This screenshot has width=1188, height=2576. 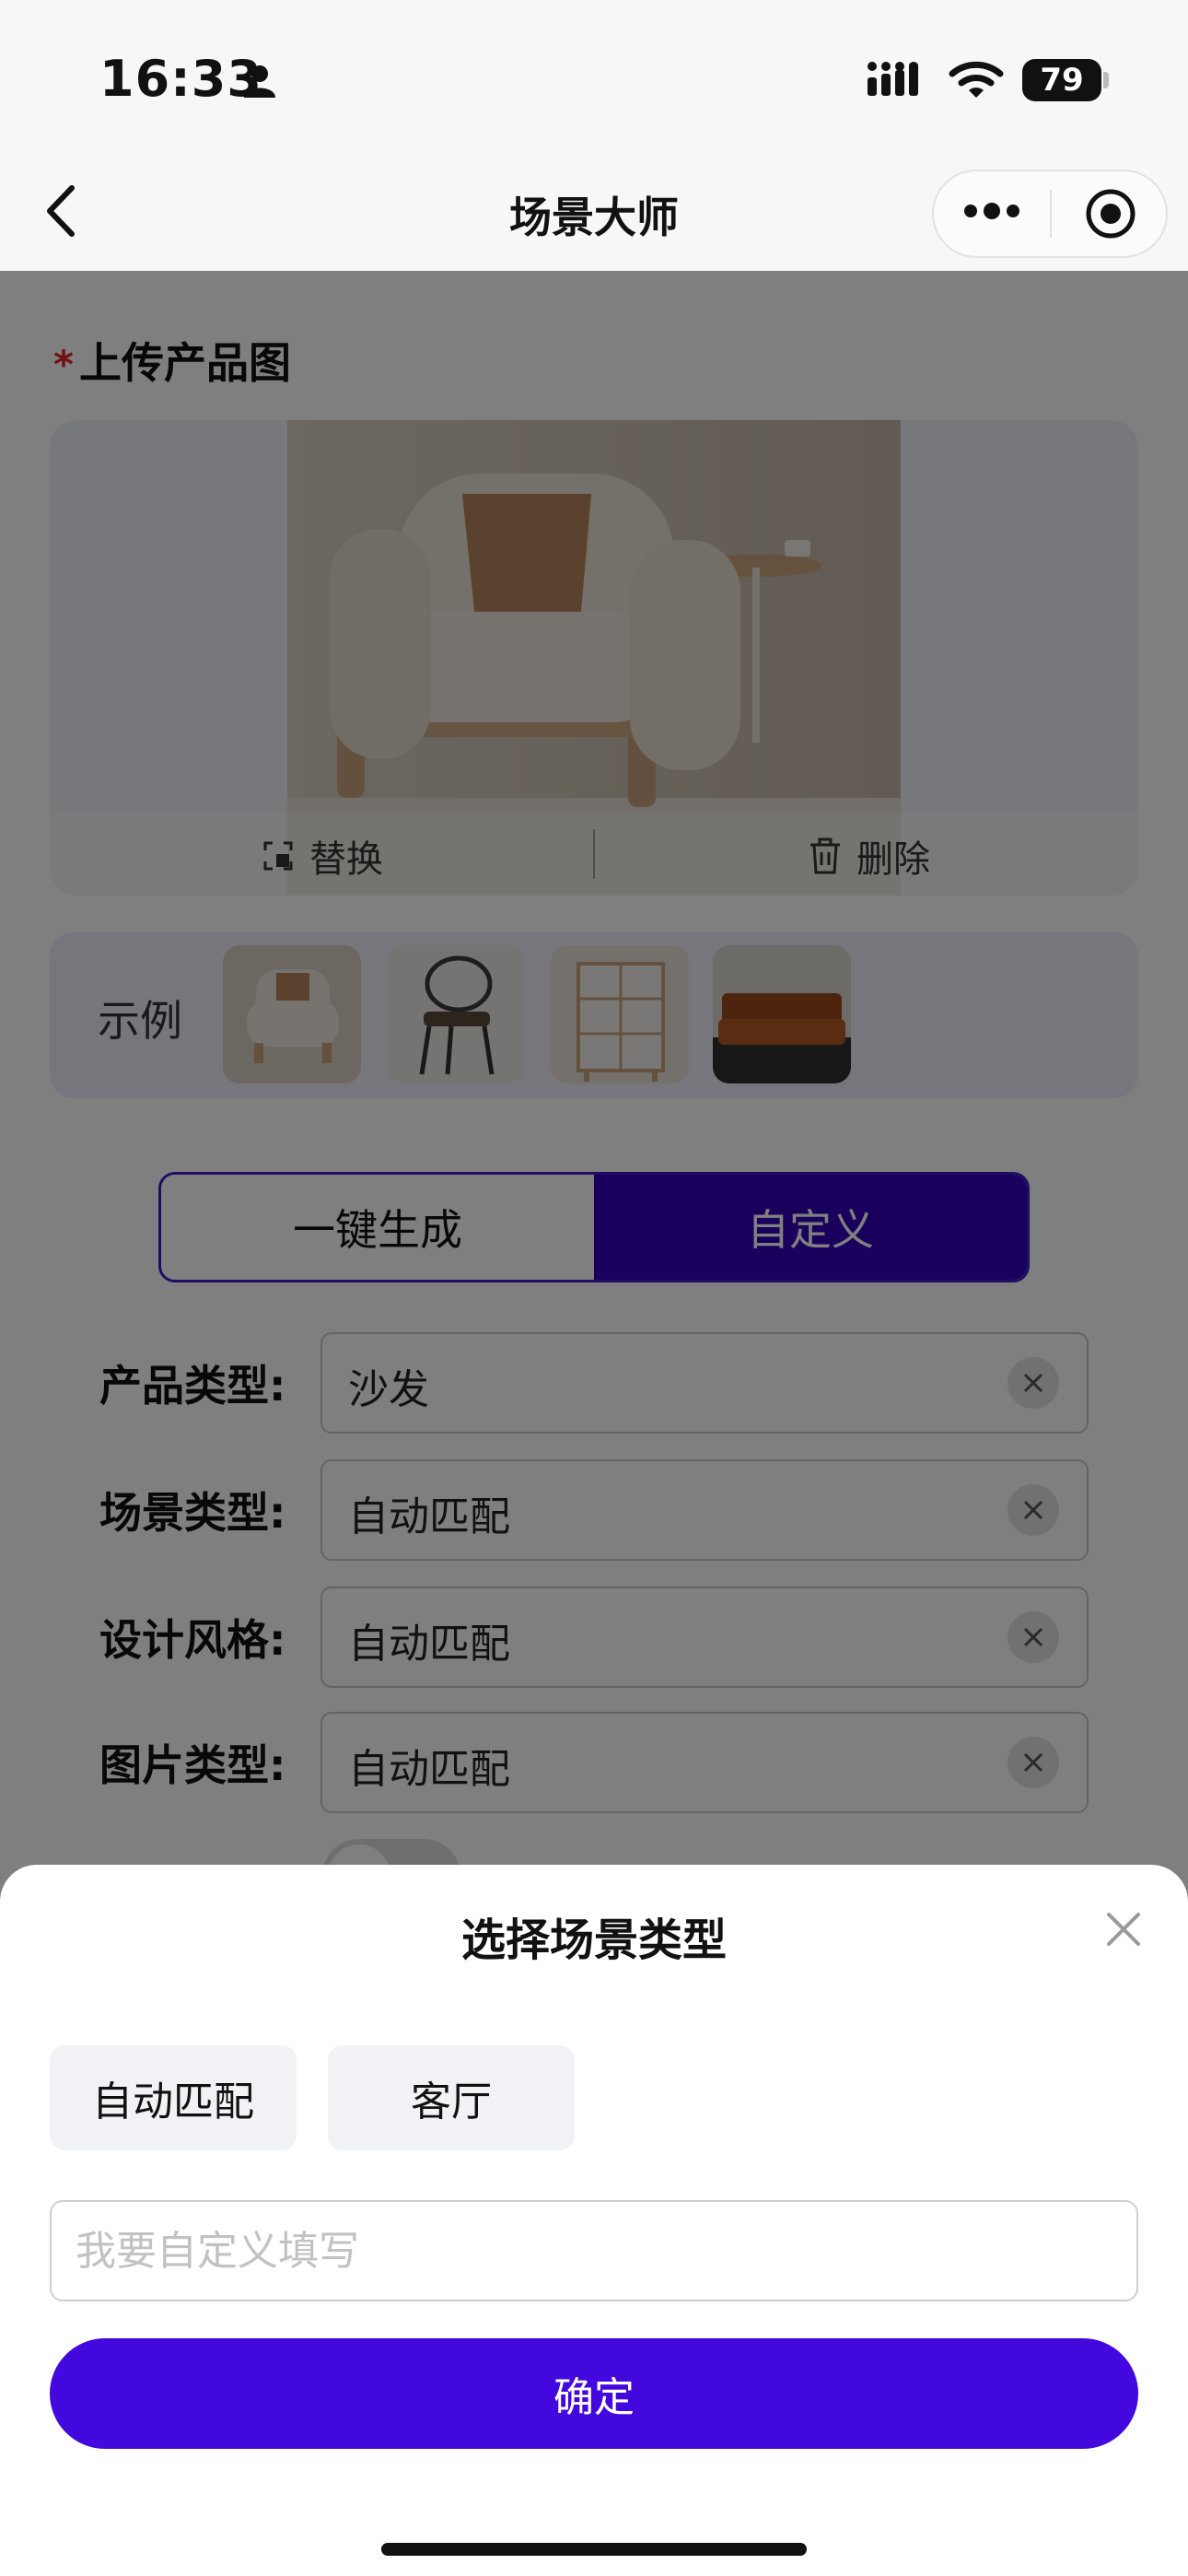 I want to click on battery-icon: 79, so click(x=1061, y=80).